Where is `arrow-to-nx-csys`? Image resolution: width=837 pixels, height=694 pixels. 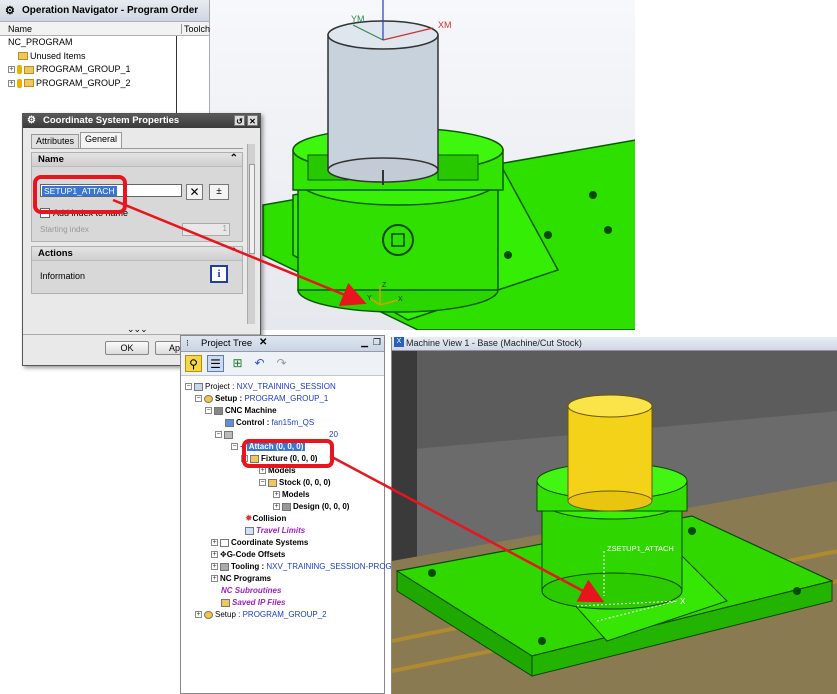
arrow-to-nx-csys is located at coordinates (239, 252).